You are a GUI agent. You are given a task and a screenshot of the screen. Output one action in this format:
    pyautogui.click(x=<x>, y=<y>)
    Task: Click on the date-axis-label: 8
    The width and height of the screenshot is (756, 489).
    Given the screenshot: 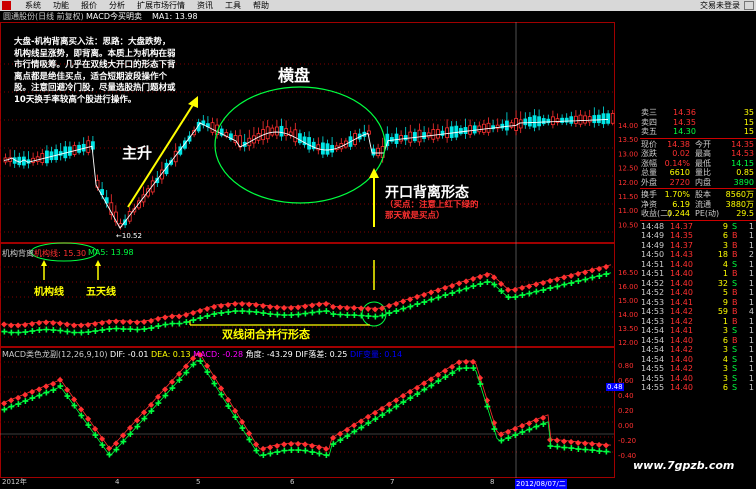 What is the action you would take?
    pyautogui.click(x=492, y=482)
    